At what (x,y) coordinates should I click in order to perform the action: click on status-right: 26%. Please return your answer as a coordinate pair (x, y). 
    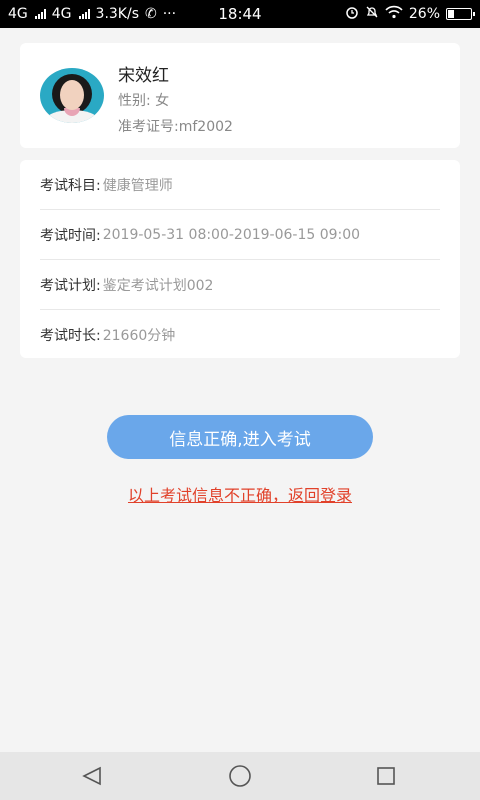
    Looking at the image, I should click on (410, 14).